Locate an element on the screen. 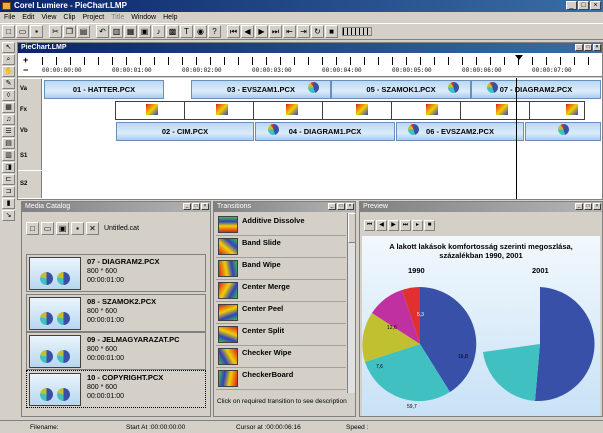 The height and width of the screenshot is (433, 603). menu-item-view: View is located at coordinates (48, 17).